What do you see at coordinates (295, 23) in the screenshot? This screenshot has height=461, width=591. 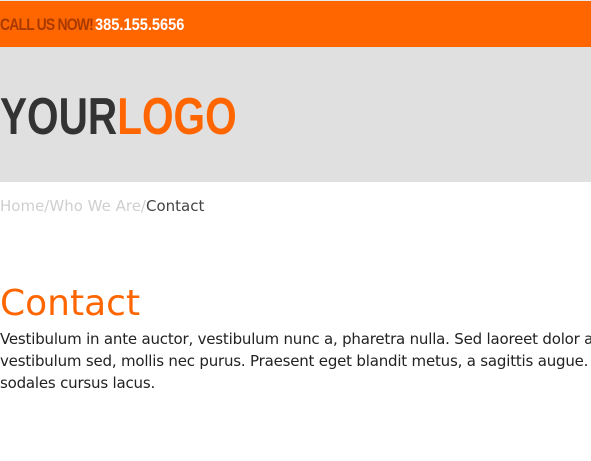 I see `top-contact-bar: CALL US NOW! 385.155.5656` at bounding box center [295, 23].